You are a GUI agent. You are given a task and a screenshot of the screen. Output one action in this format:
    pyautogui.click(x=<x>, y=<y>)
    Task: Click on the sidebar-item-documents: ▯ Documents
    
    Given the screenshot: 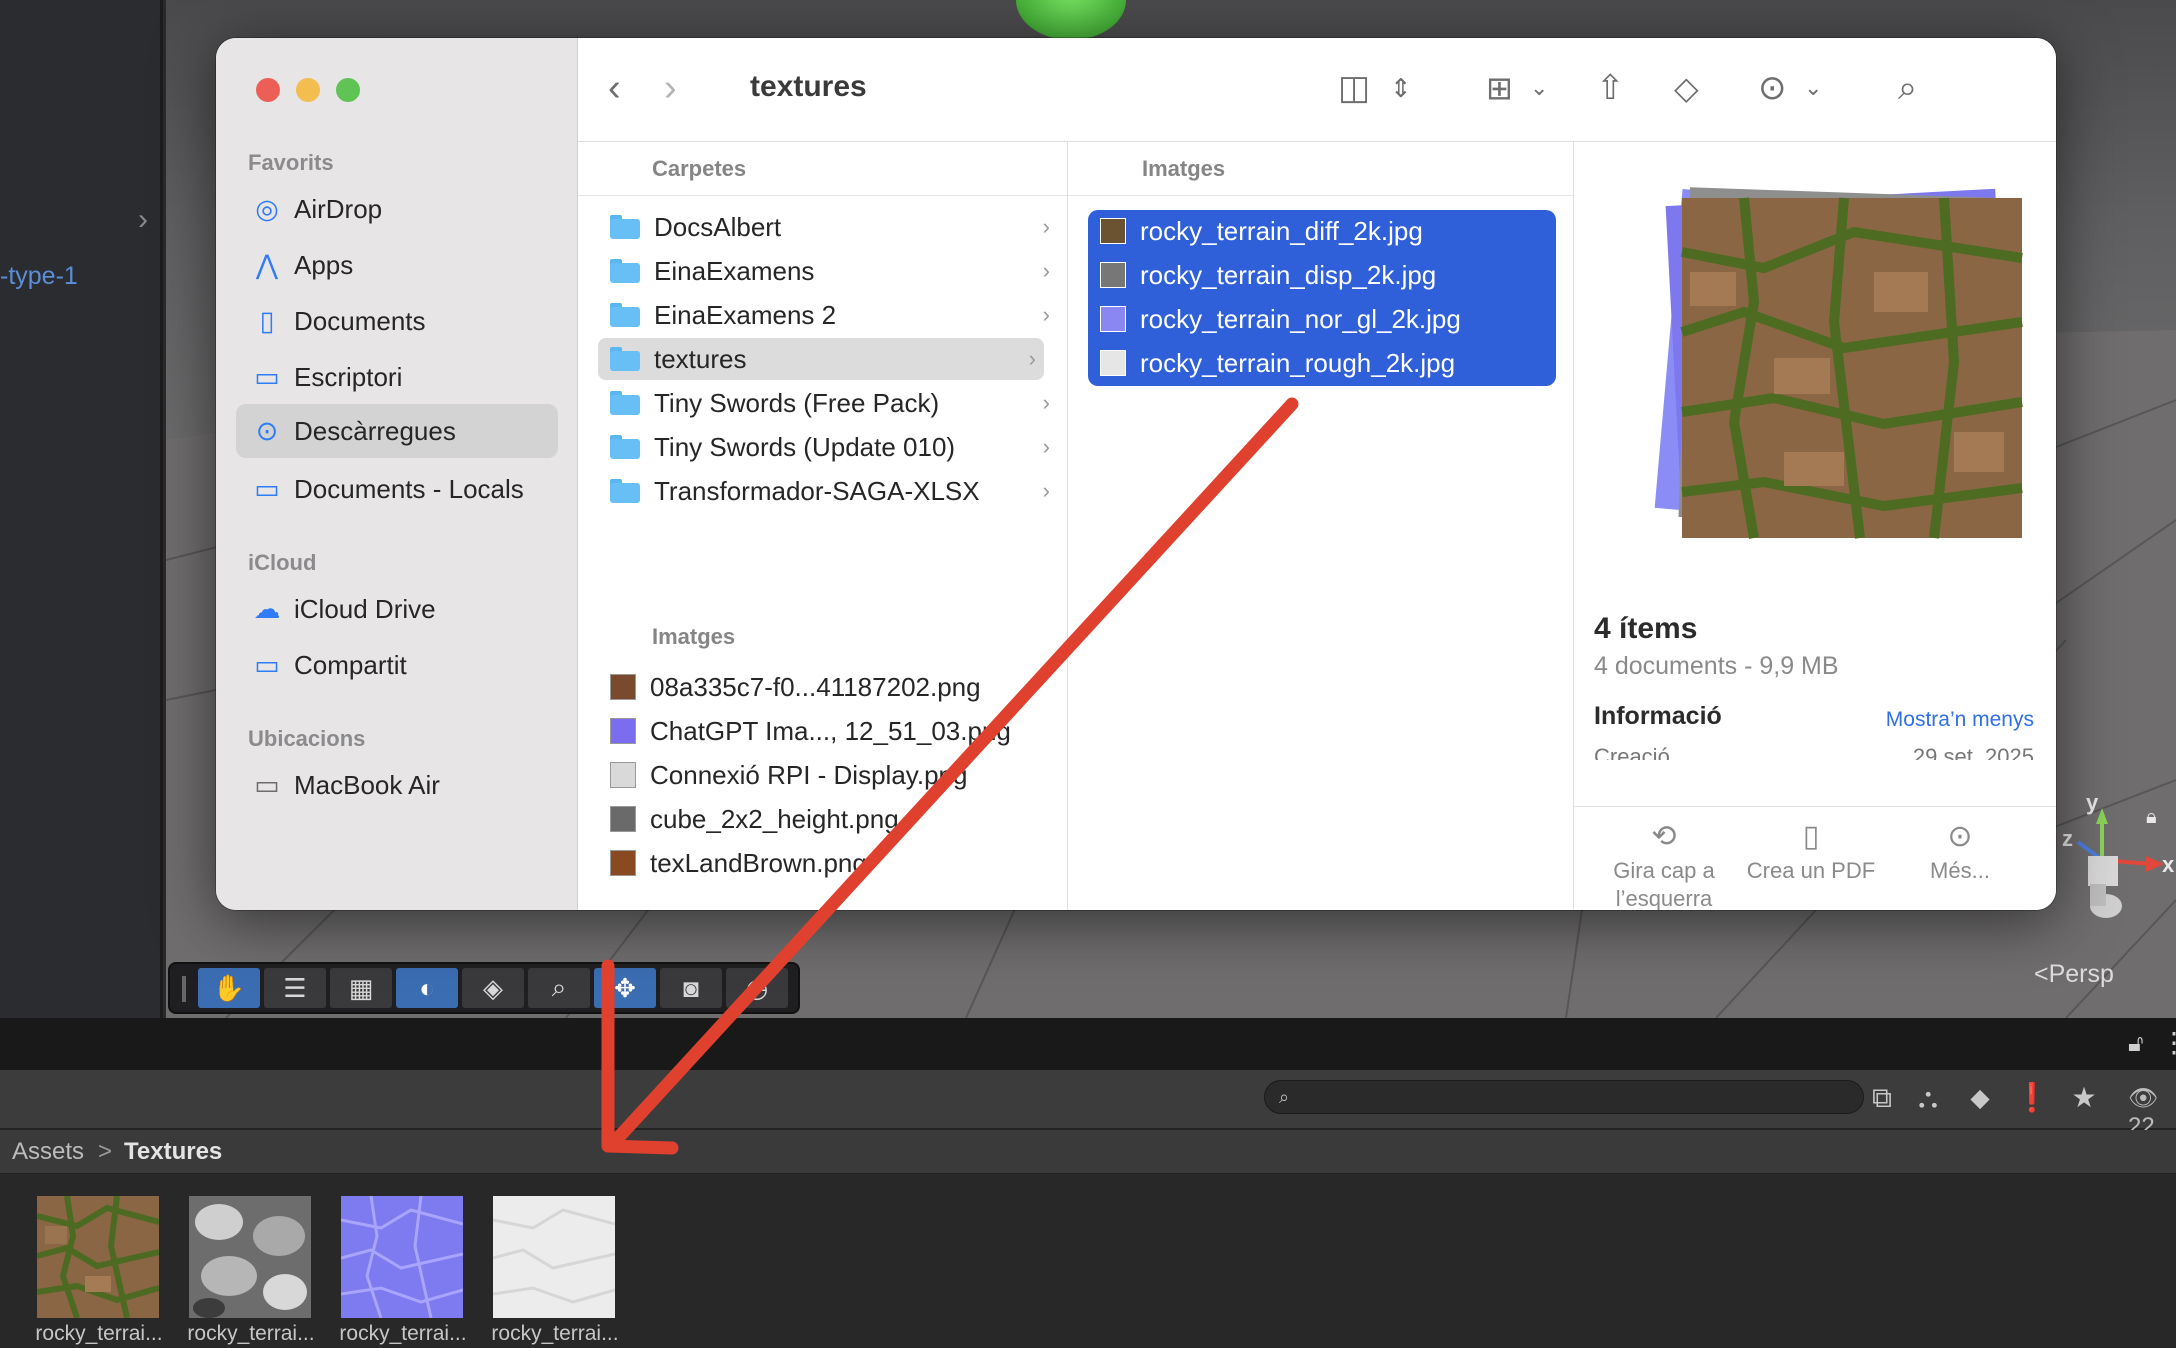 What is the action you would take?
    pyautogui.click(x=397, y=321)
    